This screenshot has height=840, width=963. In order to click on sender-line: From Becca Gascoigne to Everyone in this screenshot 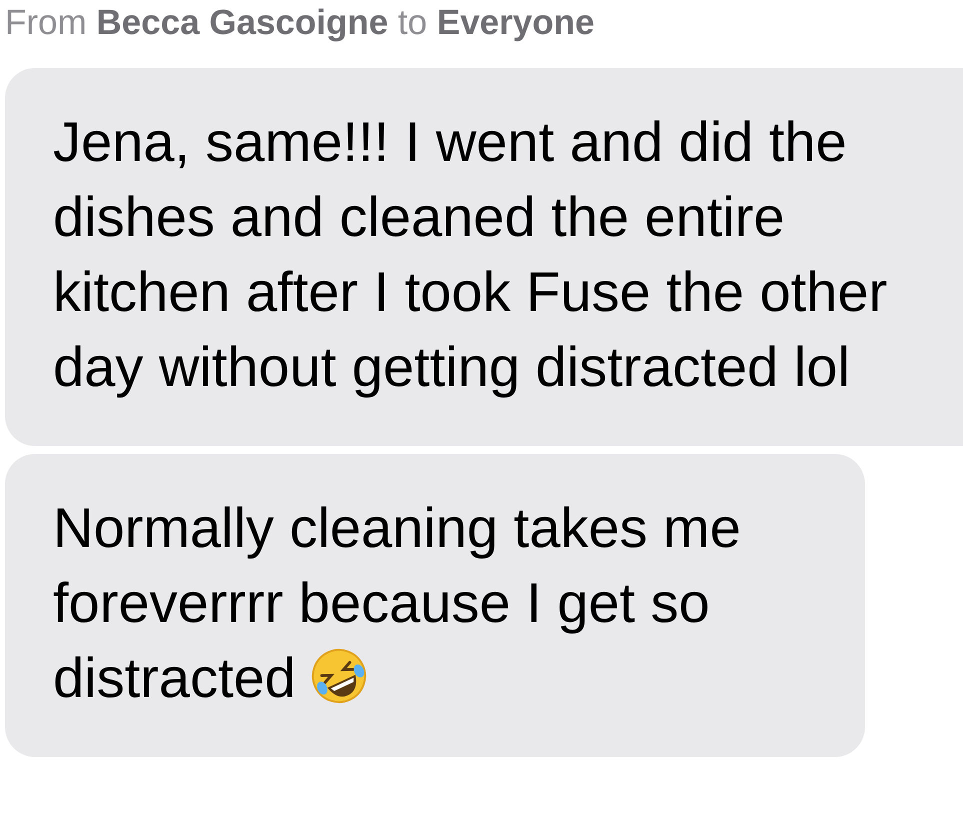, I will do `click(300, 23)`.